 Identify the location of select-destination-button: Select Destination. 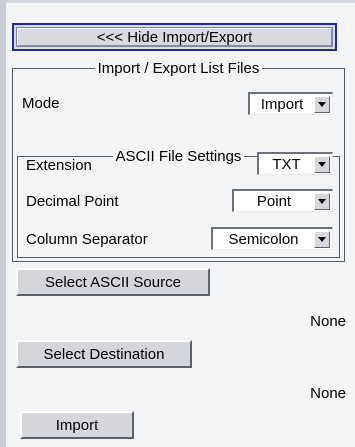
(104, 354).